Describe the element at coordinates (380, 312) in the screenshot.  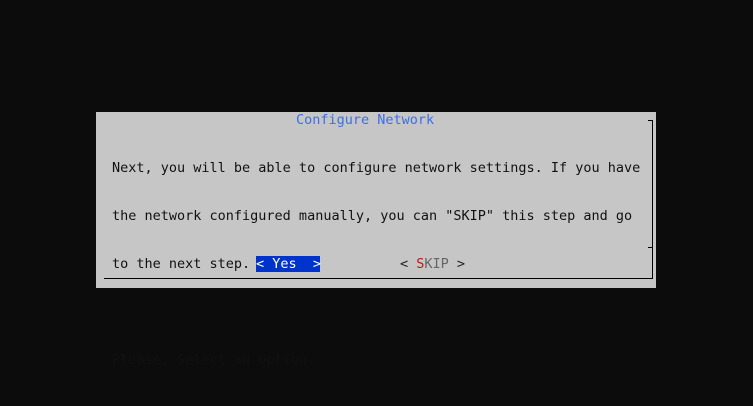
I see `message-line` at that location.